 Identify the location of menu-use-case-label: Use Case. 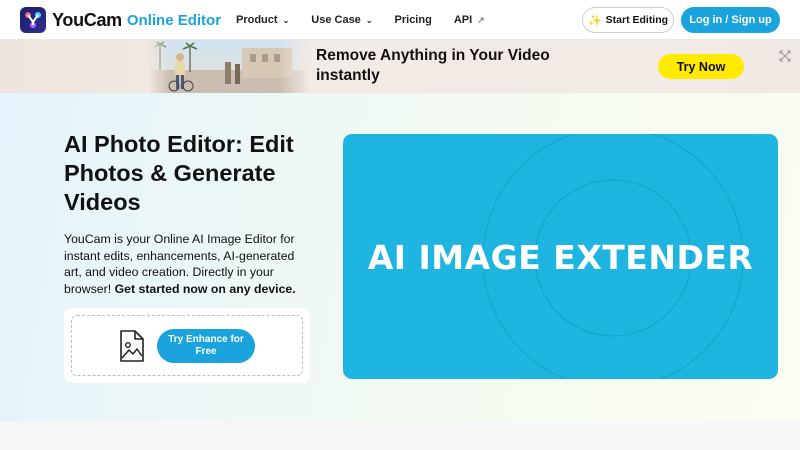
(336, 20).